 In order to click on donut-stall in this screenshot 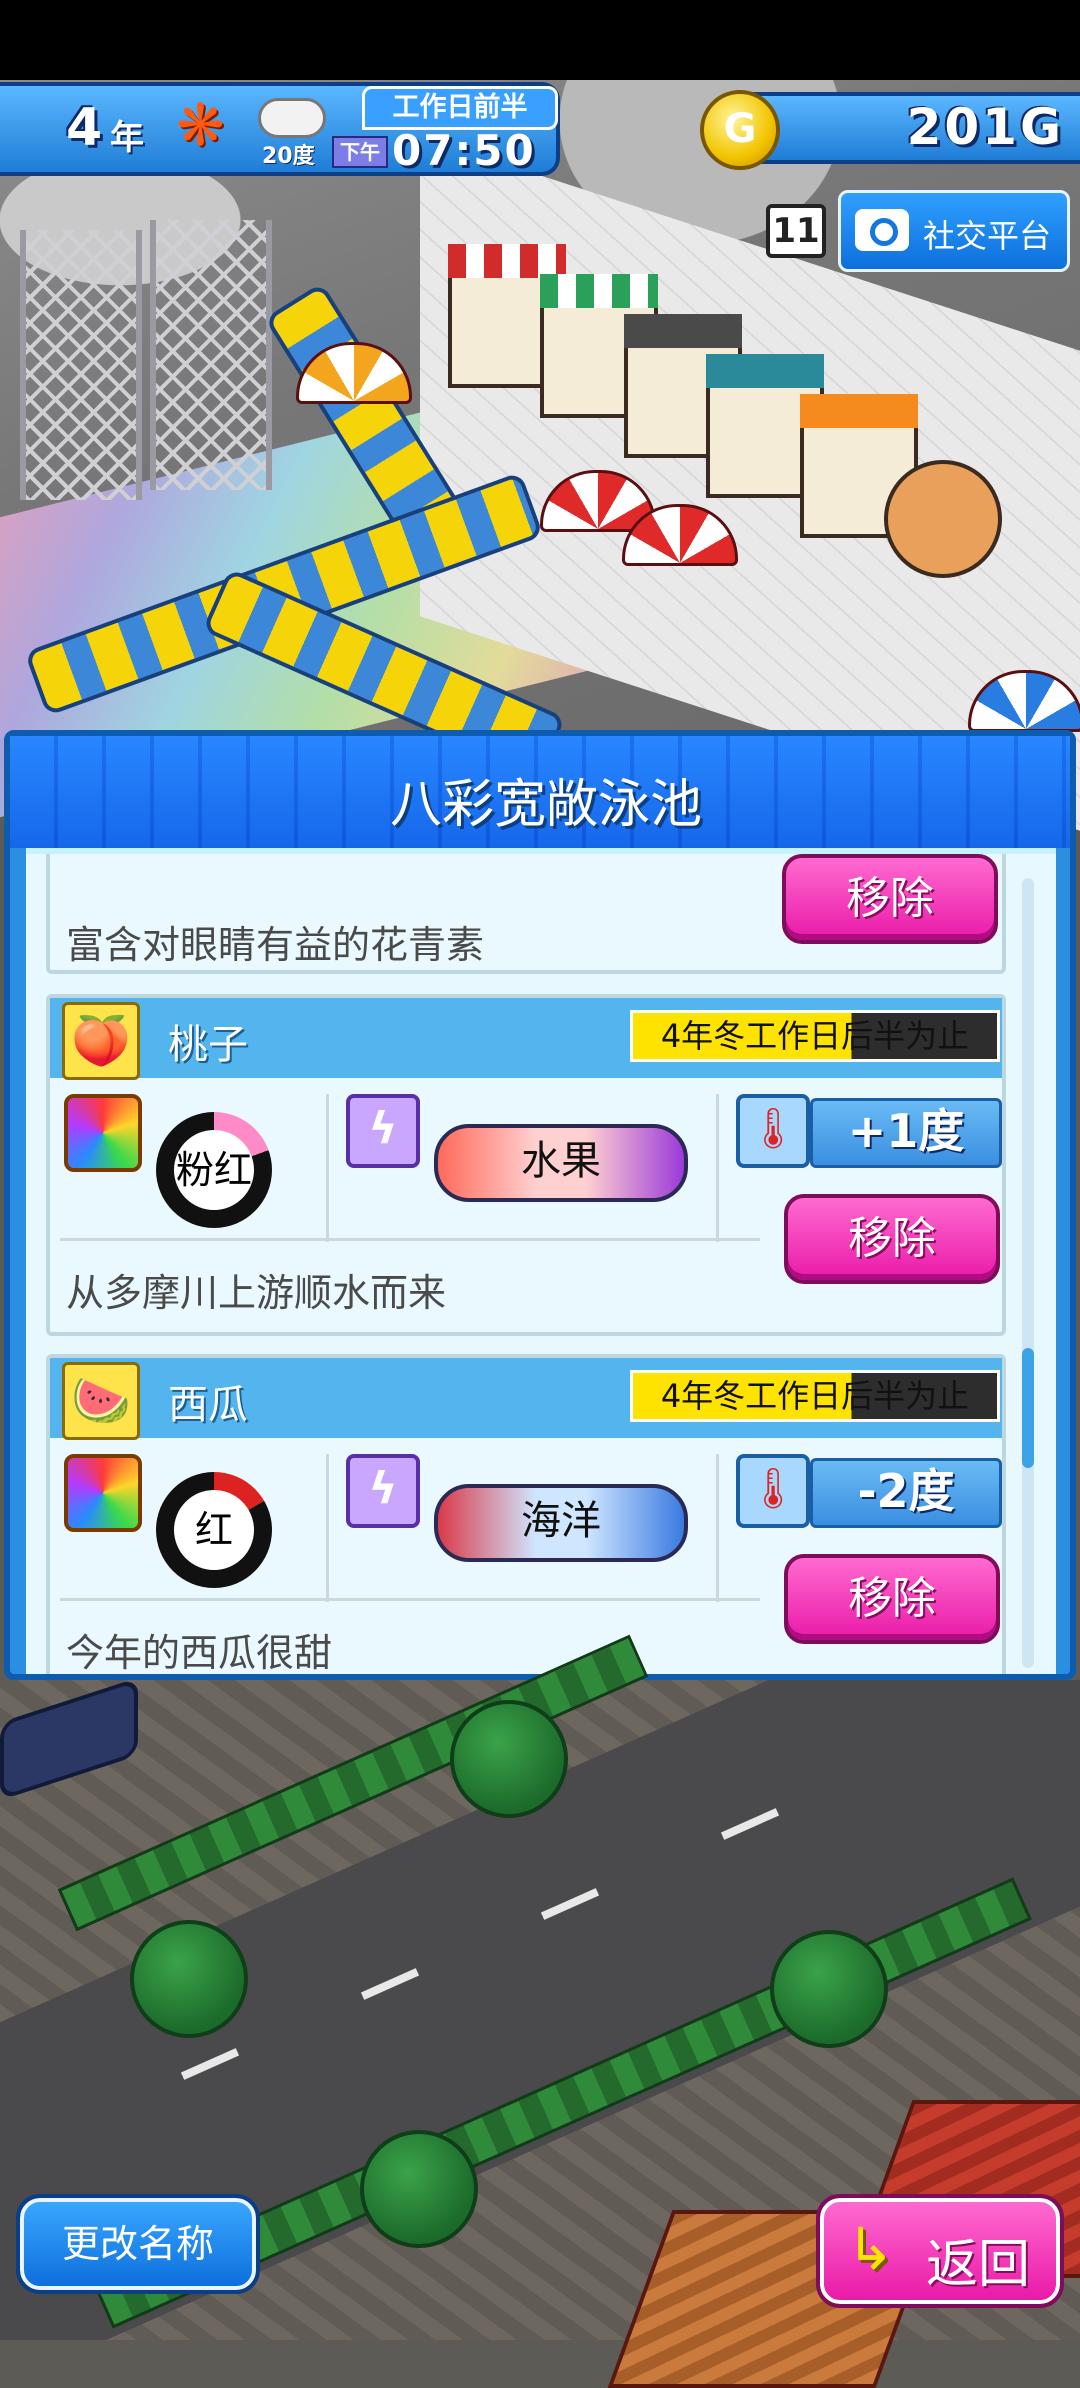, I will do `click(943, 519)`.